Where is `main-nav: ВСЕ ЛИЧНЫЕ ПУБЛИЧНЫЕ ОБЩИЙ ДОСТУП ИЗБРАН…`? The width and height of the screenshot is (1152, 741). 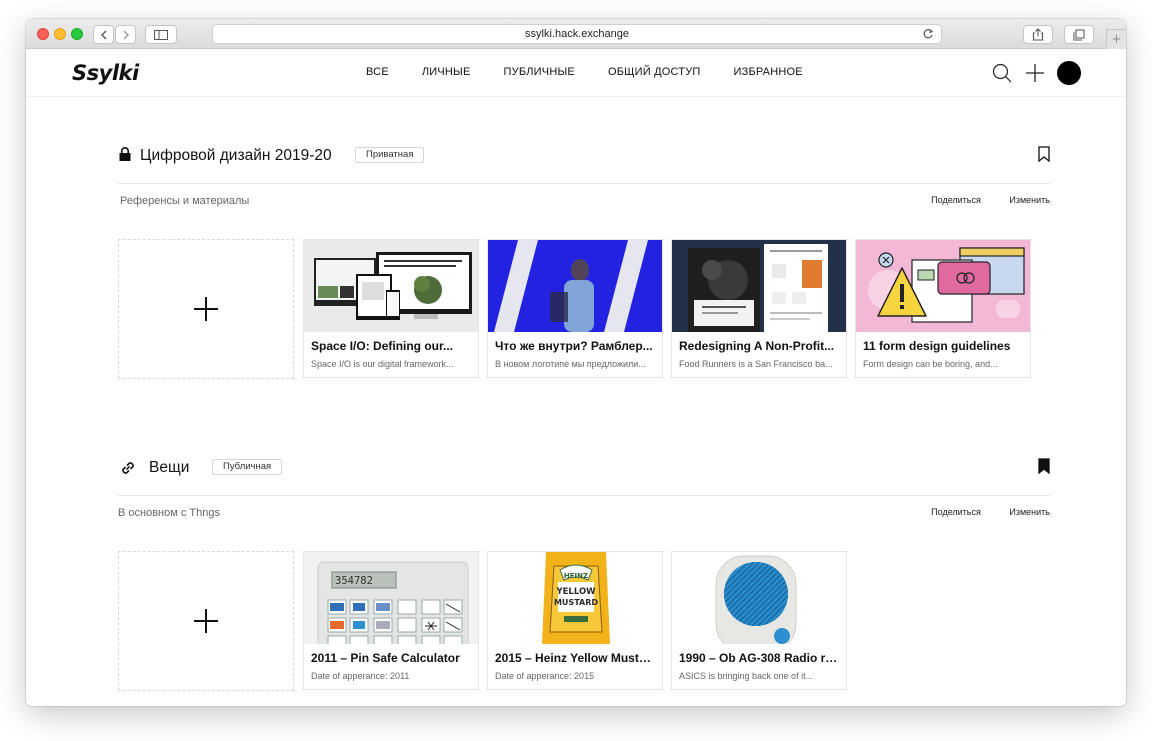
main-nav: ВСЕ ЛИЧНЫЕ ПУБЛИЧНЫЕ ОБЩИЙ ДОСТУП ИЗБРАН… is located at coordinates (584, 72).